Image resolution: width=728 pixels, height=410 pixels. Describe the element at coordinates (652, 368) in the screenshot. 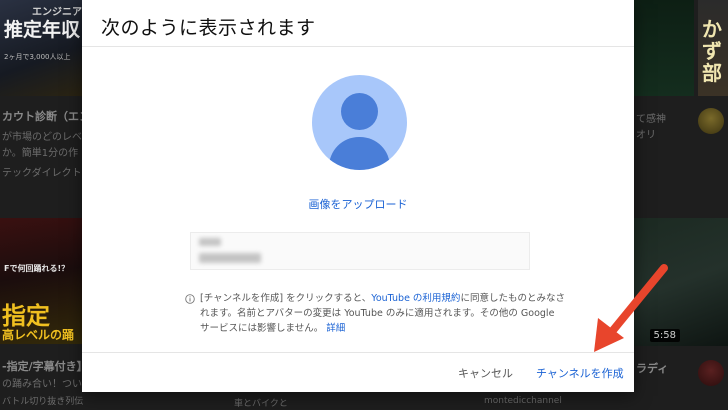

I see `video-title: ラディ` at that location.